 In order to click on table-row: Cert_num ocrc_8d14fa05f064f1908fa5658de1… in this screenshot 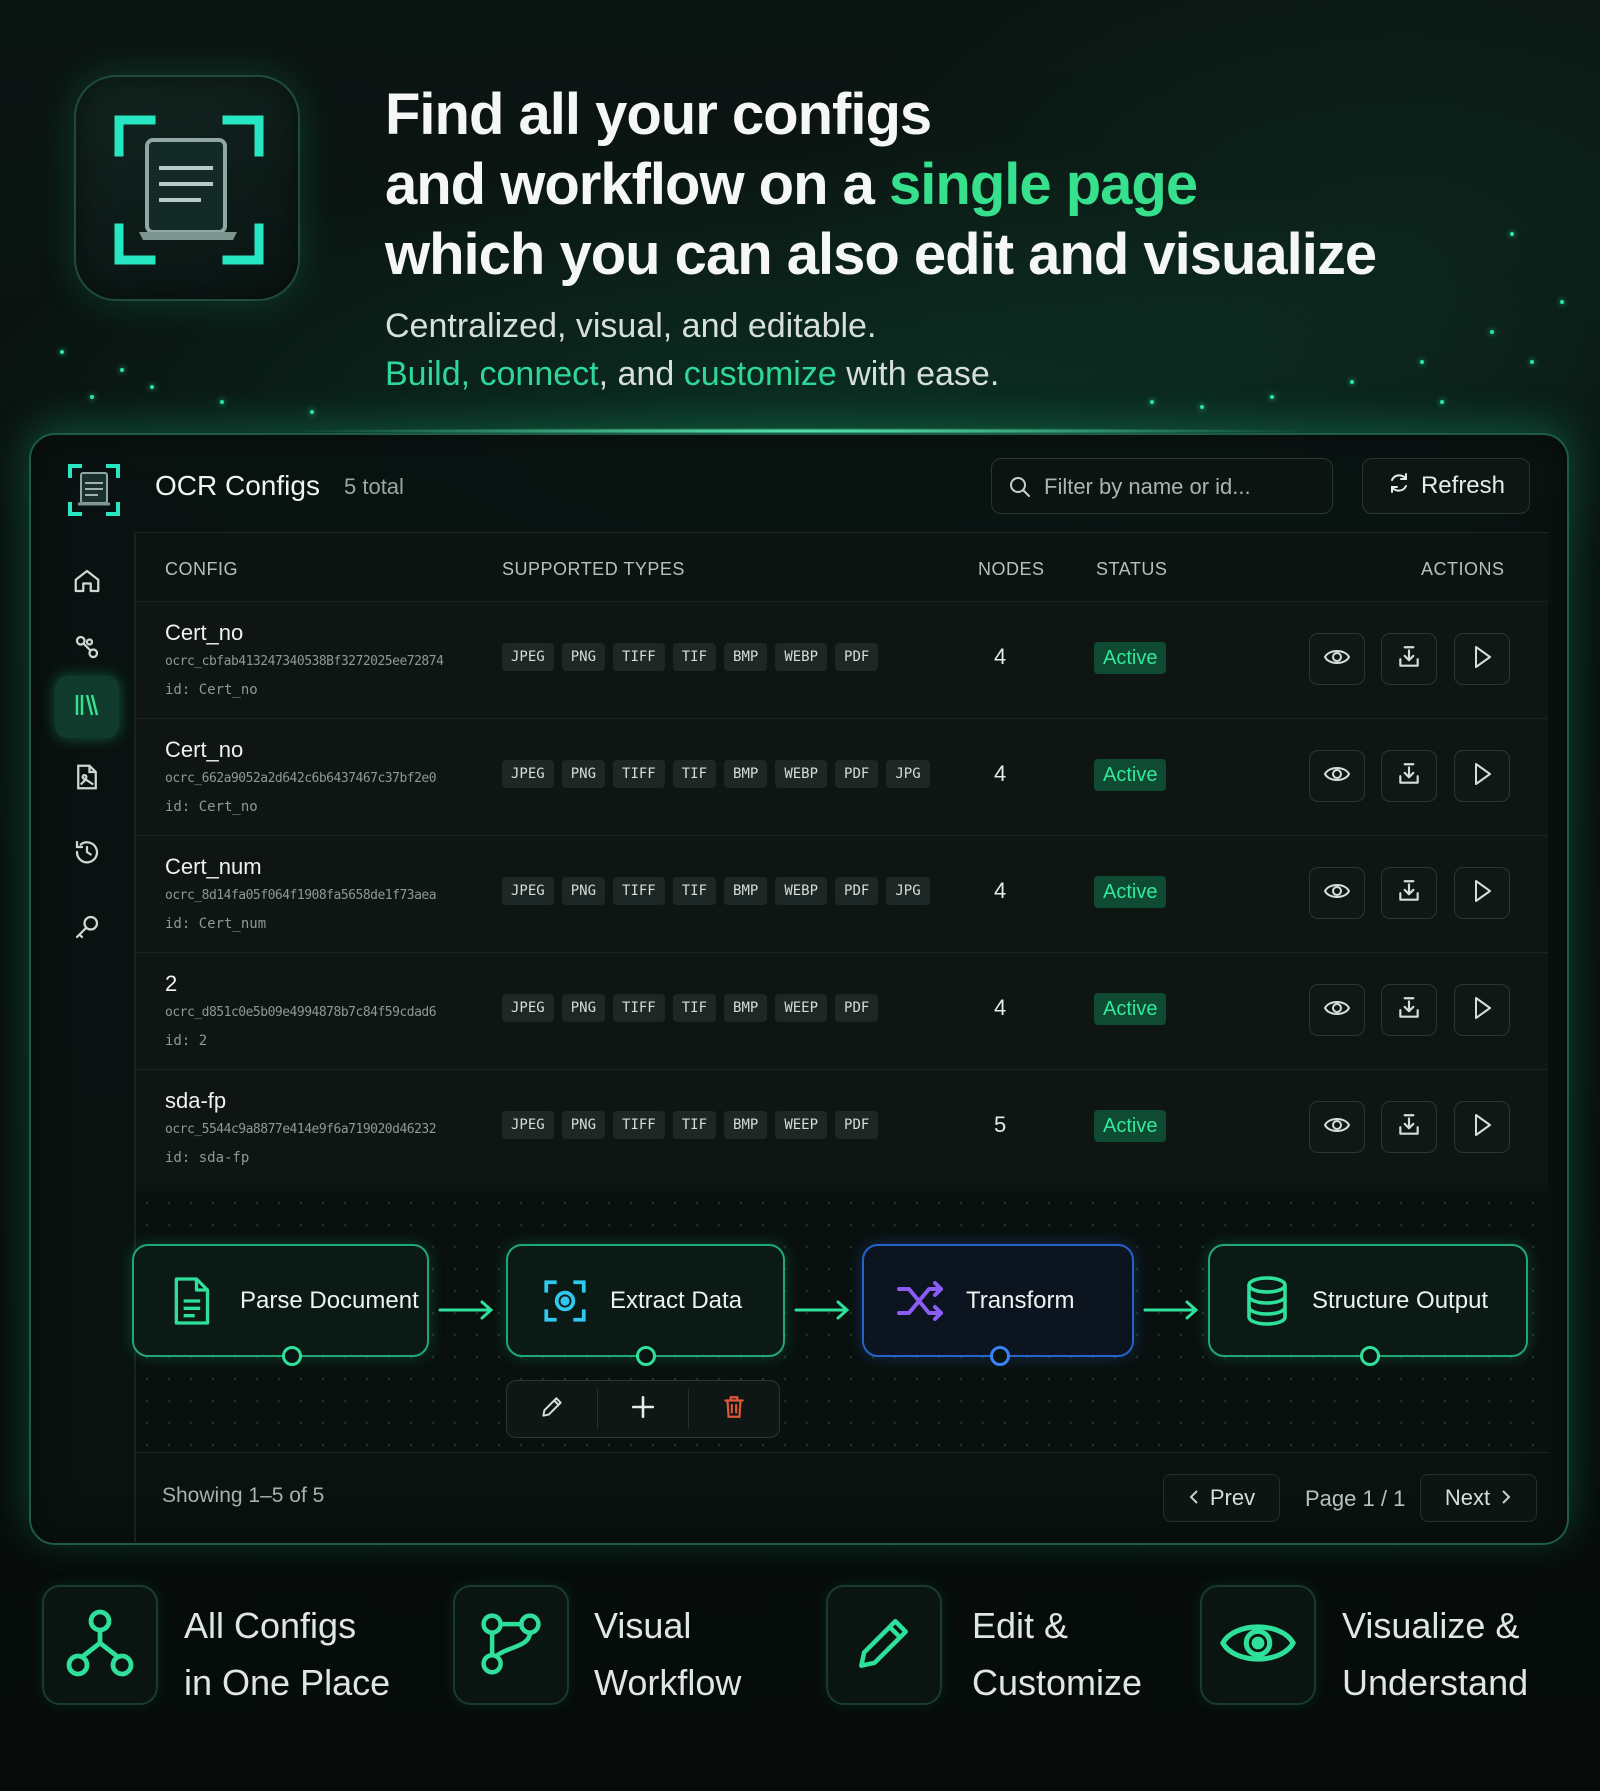, I will do `click(842, 893)`.